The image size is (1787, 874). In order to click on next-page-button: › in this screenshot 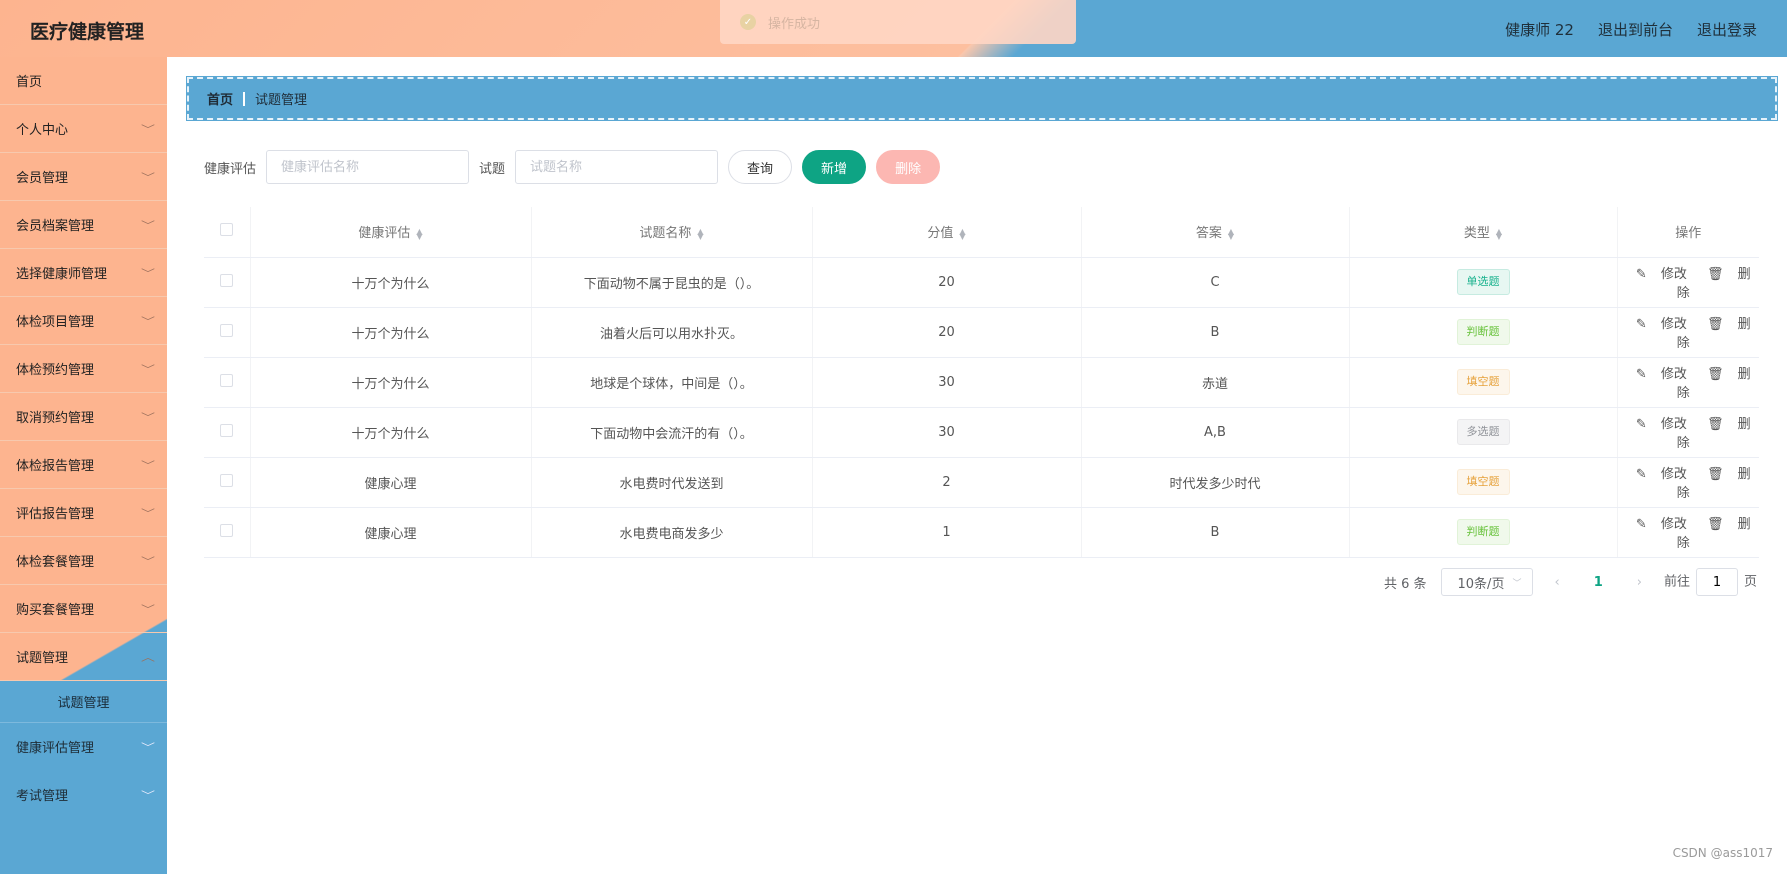, I will do `click(1639, 582)`.